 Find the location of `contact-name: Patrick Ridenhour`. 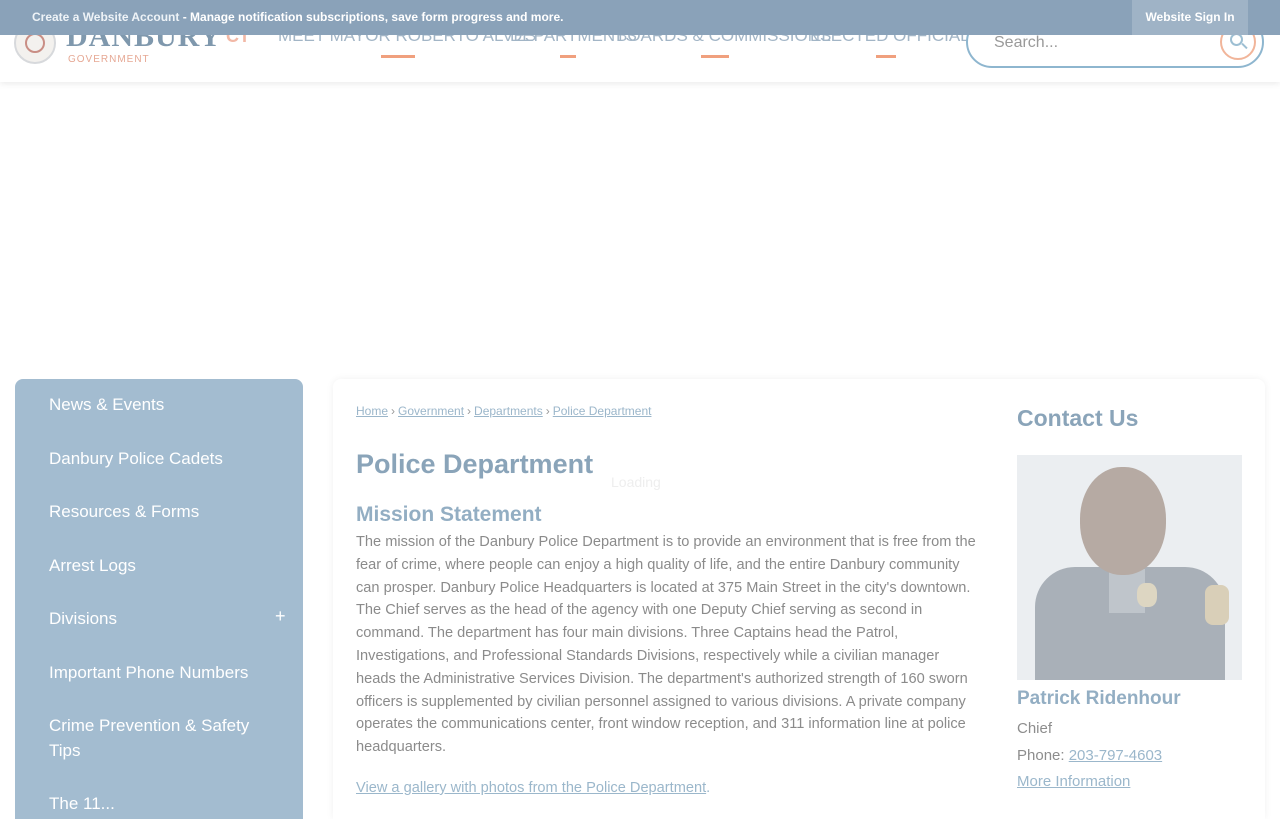

contact-name: Patrick Ridenhour is located at coordinates (1099, 698).